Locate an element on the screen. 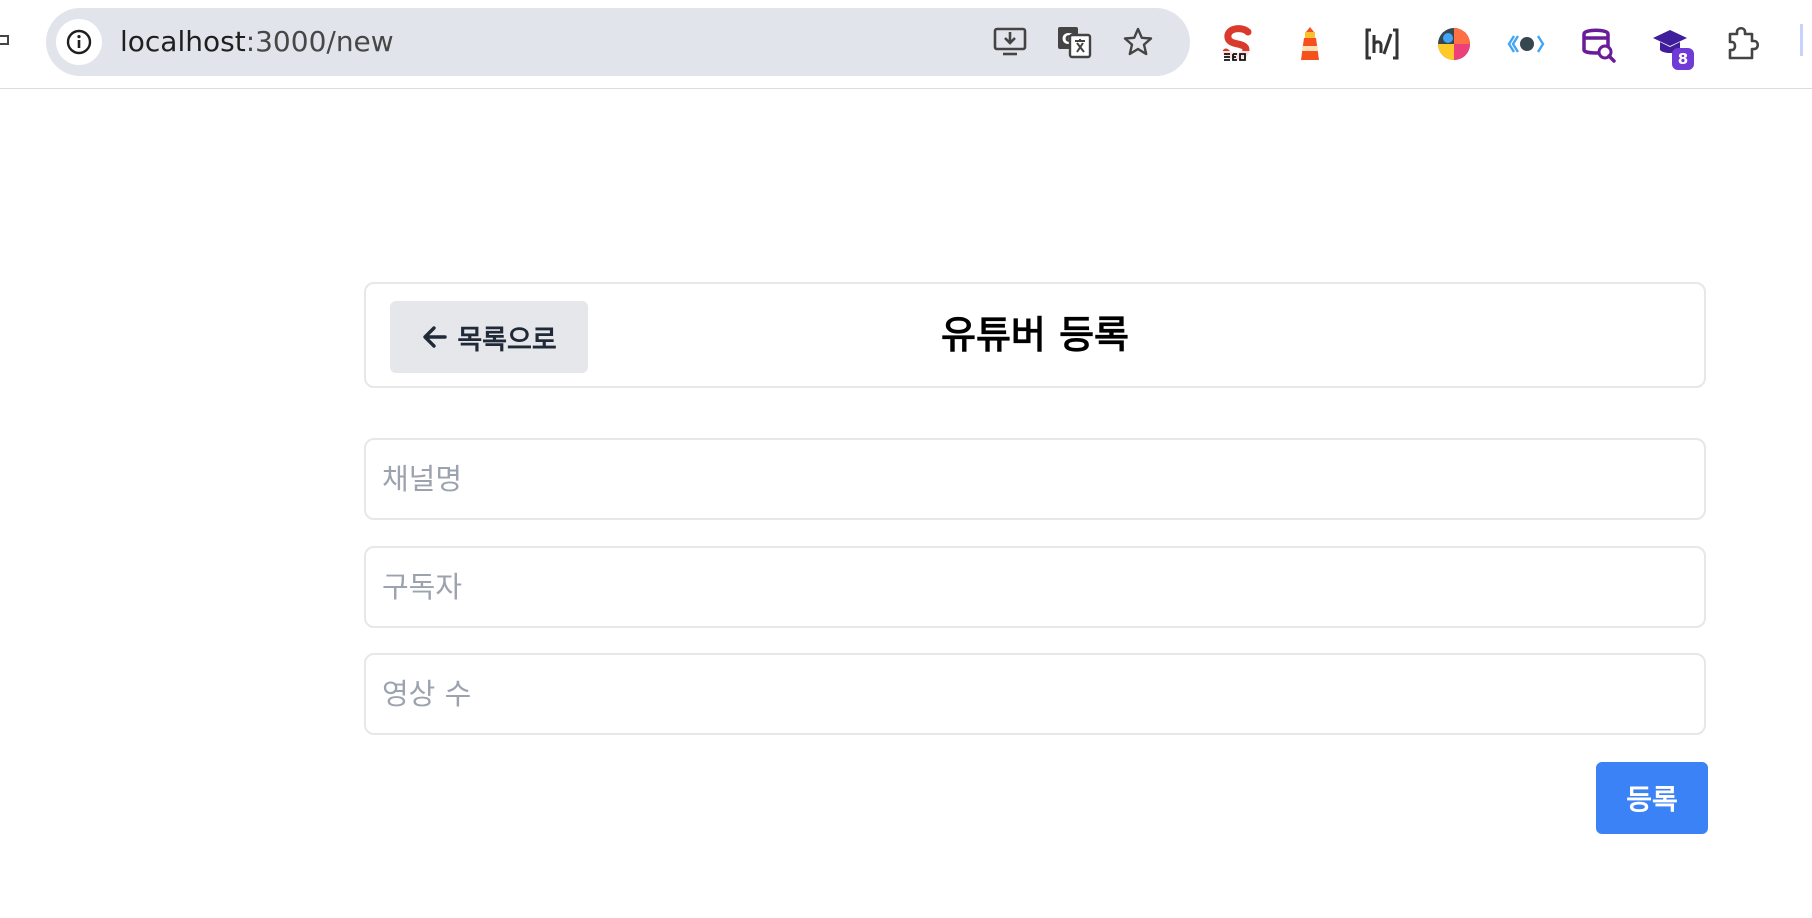  back-to-list-button: 목록으로 is located at coordinates (489, 337).